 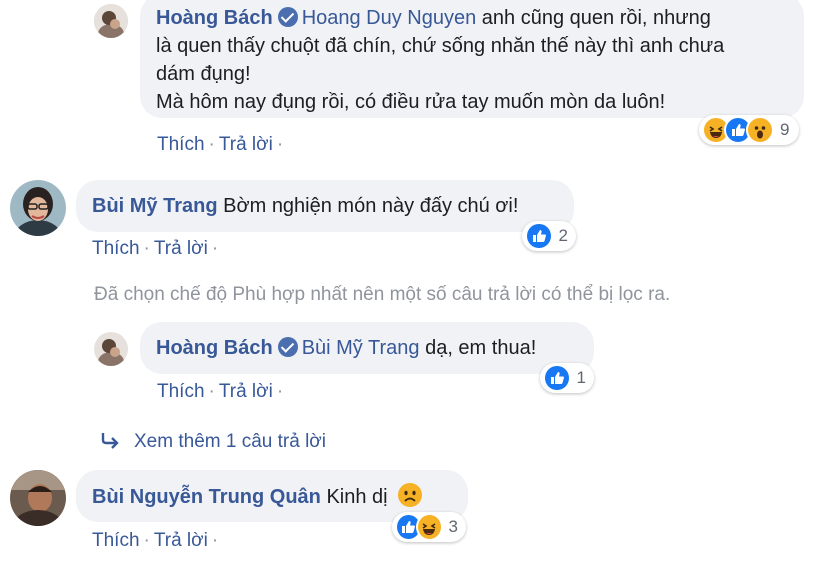 What do you see at coordinates (760, 130) in the screenshot?
I see `wow-icon` at bounding box center [760, 130].